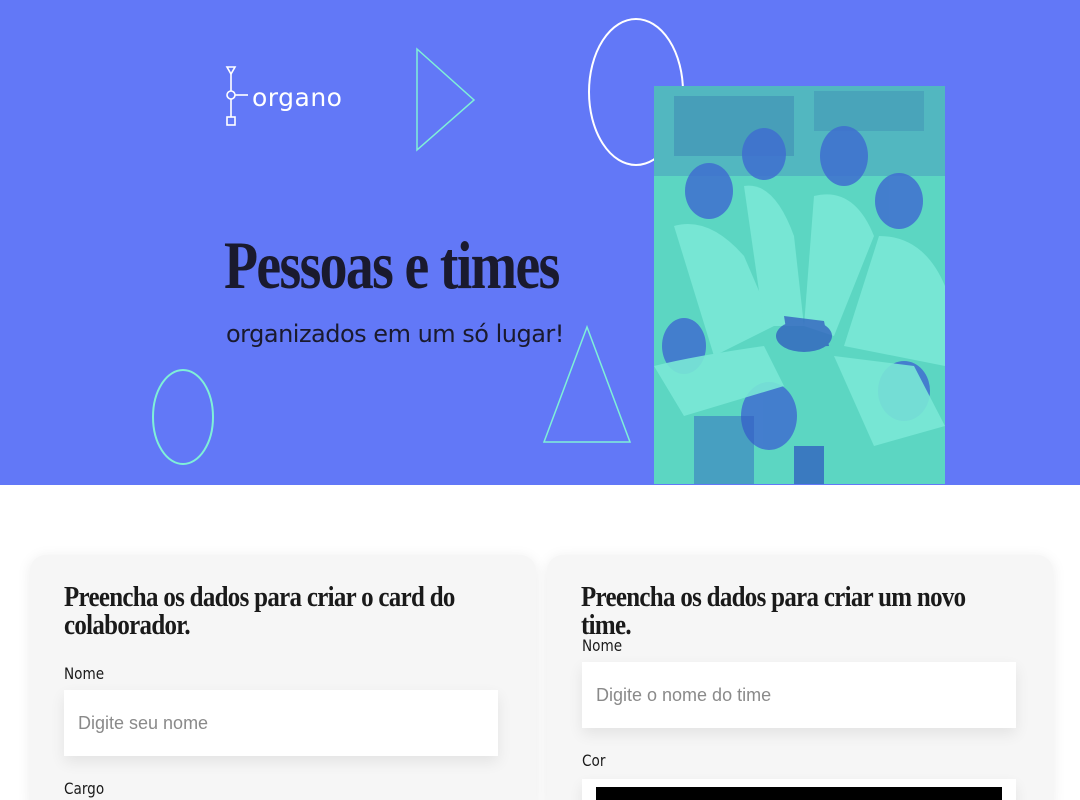 This screenshot has height=800, width=1080. Describe the element at coordinates (297, 97) in the screenshot. I see `logo-text: organo` at that location.